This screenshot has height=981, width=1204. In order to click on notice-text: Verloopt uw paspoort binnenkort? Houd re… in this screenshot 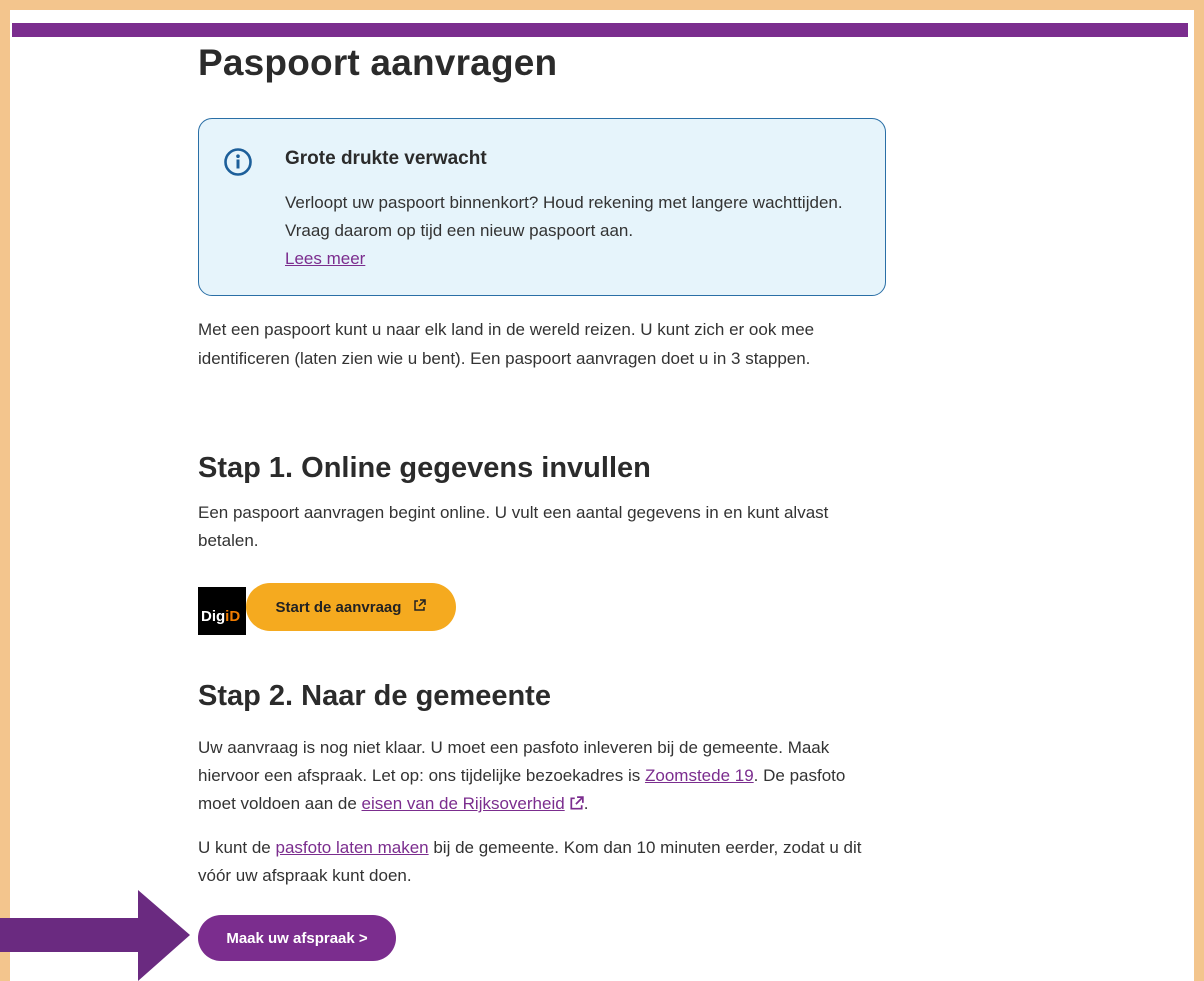, I will do `click(565, 231)`.